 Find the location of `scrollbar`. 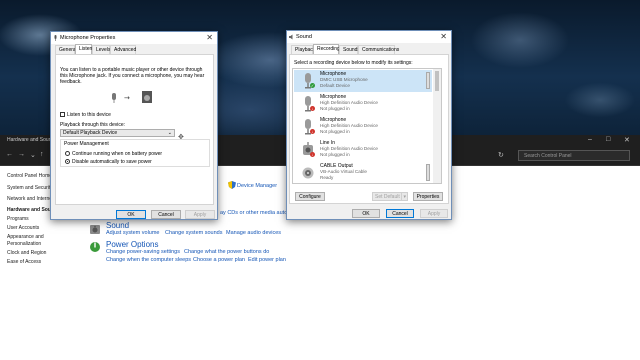

scrollbar is located at coordinates (437, 126).